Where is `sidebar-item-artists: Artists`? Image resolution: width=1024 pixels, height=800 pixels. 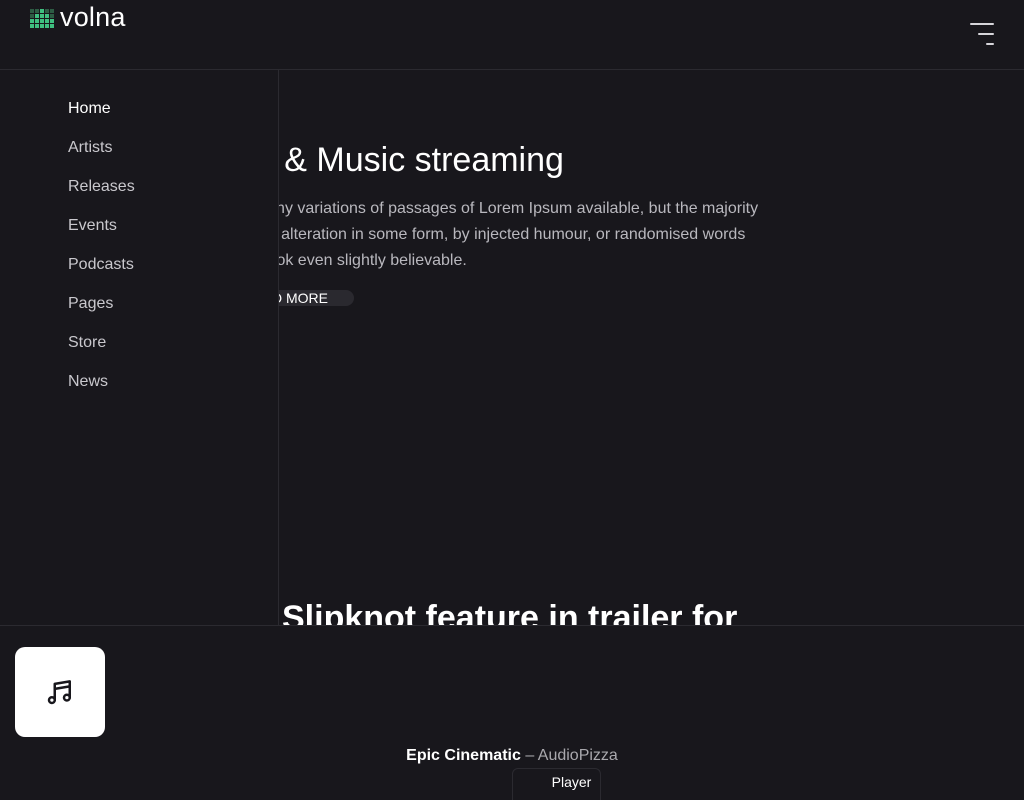
sidebar-item-artists: Artists is located at coordinates (90, 148).